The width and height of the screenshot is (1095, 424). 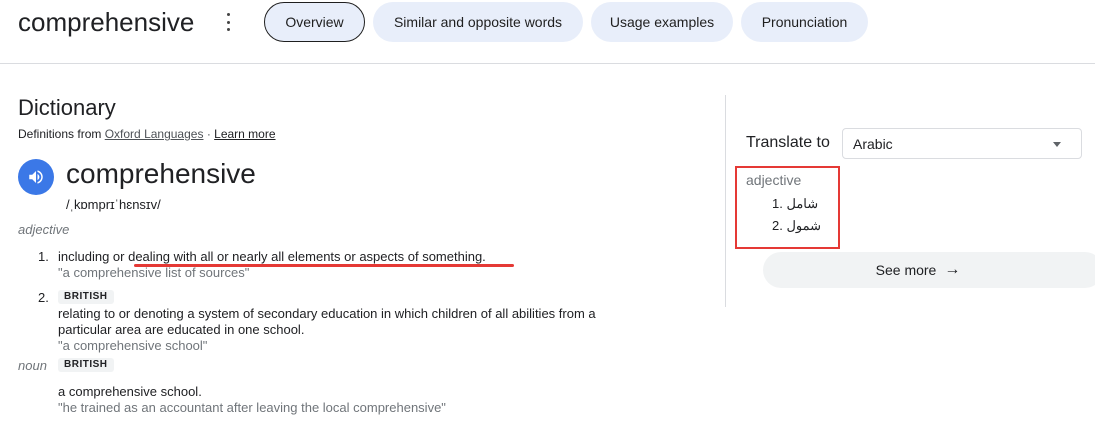 What do you see at coordinates (32, 365) in the screenshot?
I see `part-of-speech-noun: noun` at bounding box center [32, 365].